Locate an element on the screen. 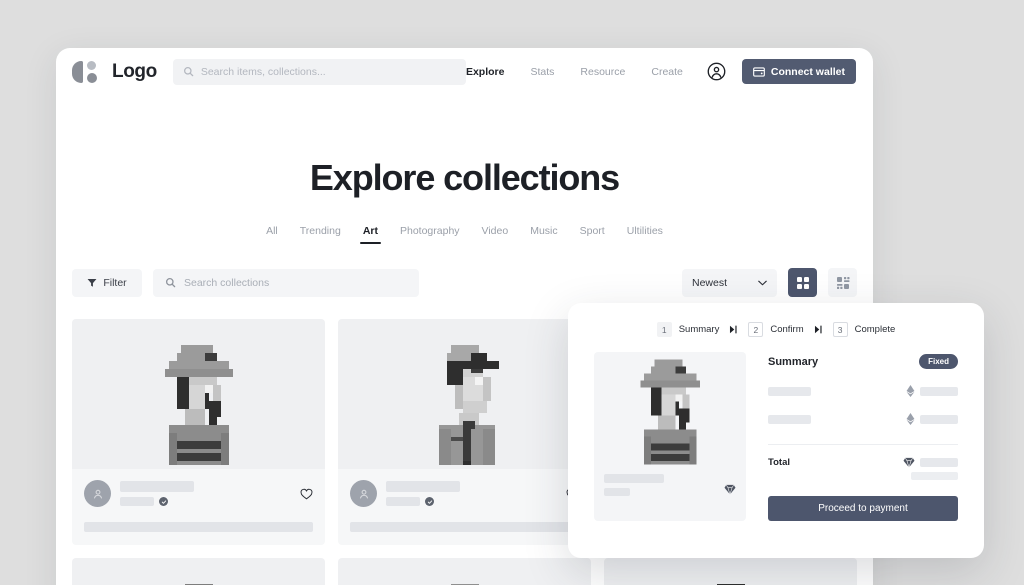 The width and height of the screenshot is (1024, 585). brand-logo: Logo is located at coordinates (114, 71).